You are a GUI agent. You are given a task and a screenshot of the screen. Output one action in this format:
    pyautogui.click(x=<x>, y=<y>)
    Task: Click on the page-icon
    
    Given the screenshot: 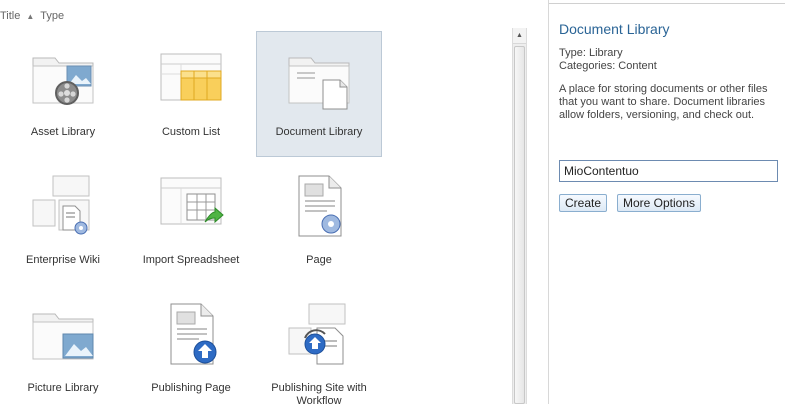 What is the action you would take?
    pyautogui.click(x=320, y=206)
    